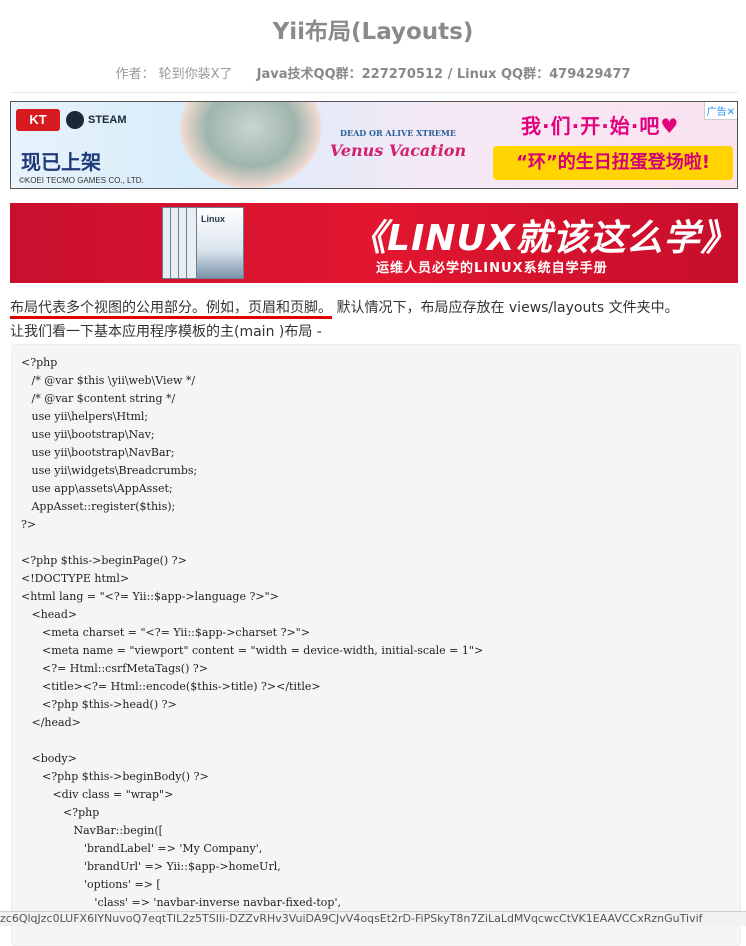  Describe the element at coordinates (505, 308) in the screenshot. I see `intro-rest: 默认情况下，布局应存放在 views/layouts 文件夹中。` at that location.